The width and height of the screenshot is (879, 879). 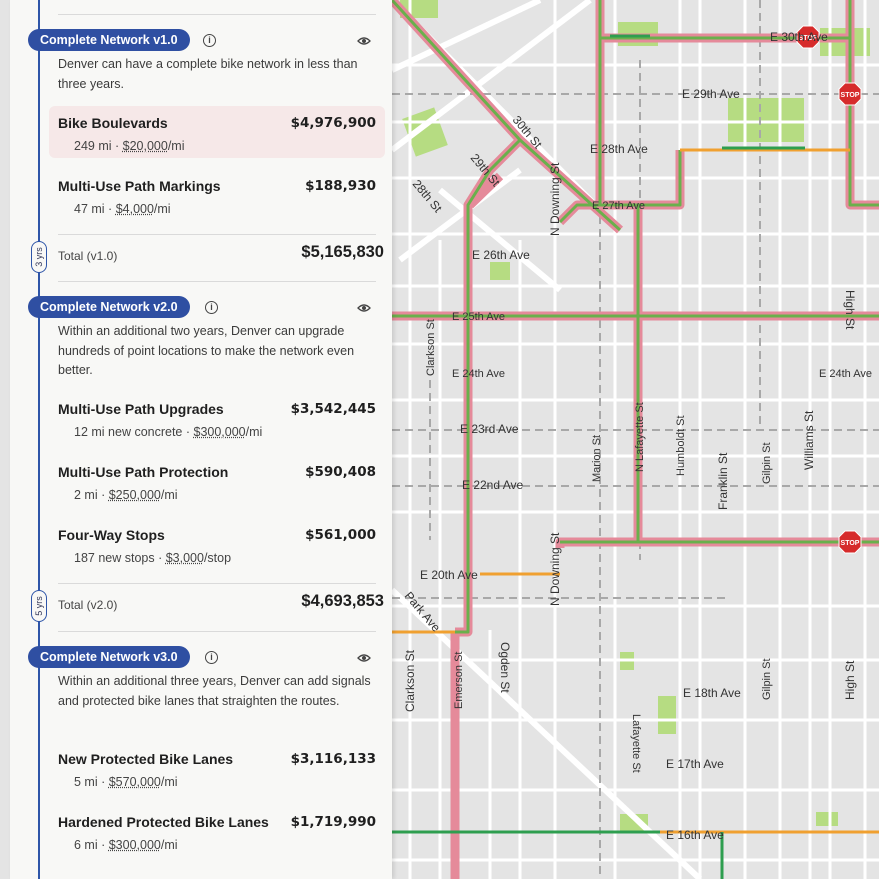 What do you see at coordinates (695, 835) in the screenshot?
I see `street-label: E 16th Ave` at bounding box center [695, 835].